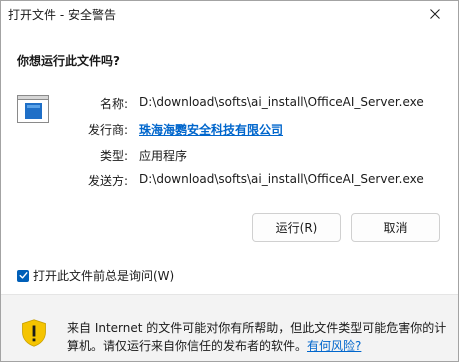 This screenshot has width=459, height=362. What do you see at coordinates (334, 346) in the screenshot?
I see `what-is-the-risk-link: 有何风险?` at bounding box center [334, 346].